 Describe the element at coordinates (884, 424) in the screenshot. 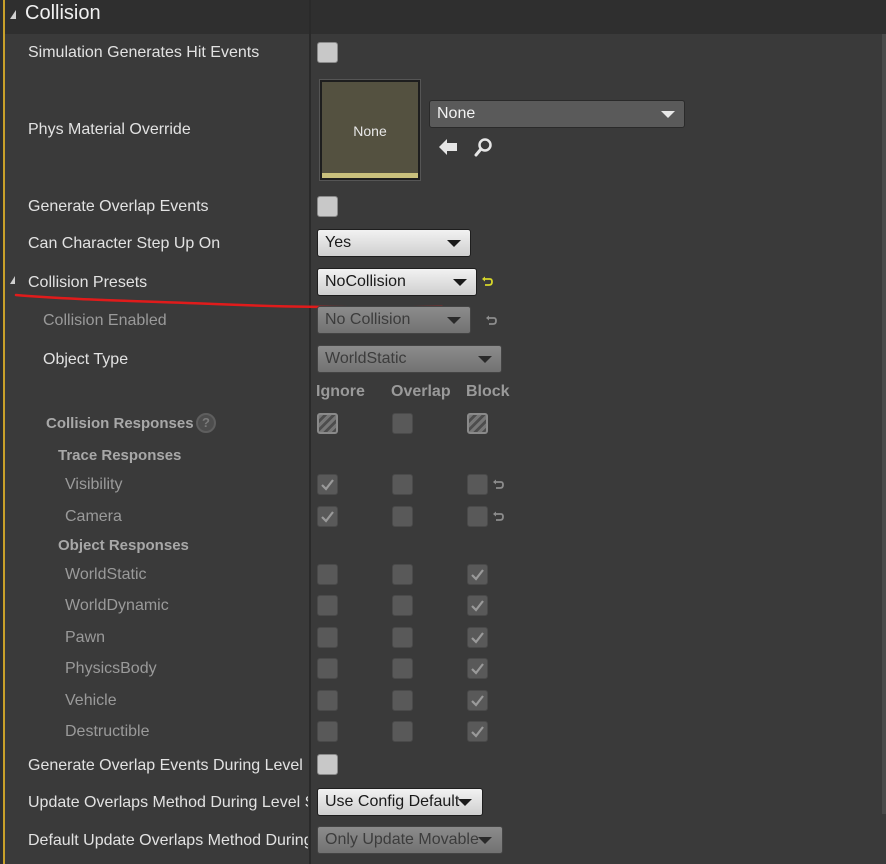

I see `scrollbar-track` at that location.